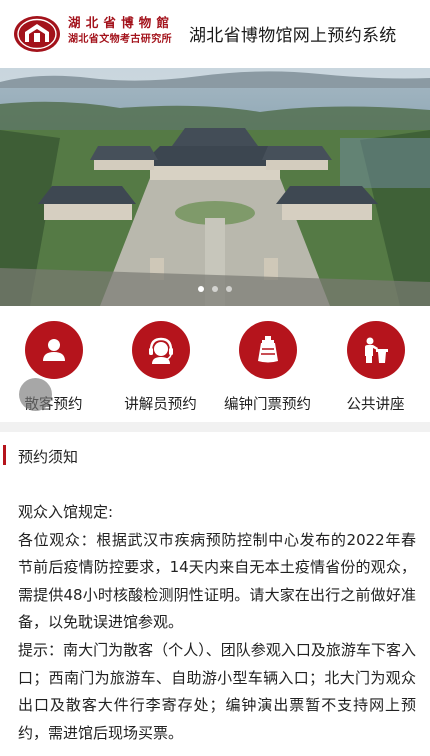 This screenshot has height=756, width=430. What do you see at coordinates (53, 350) in the screenshot?
I see `person-icon` at bounding box center [53, 350].